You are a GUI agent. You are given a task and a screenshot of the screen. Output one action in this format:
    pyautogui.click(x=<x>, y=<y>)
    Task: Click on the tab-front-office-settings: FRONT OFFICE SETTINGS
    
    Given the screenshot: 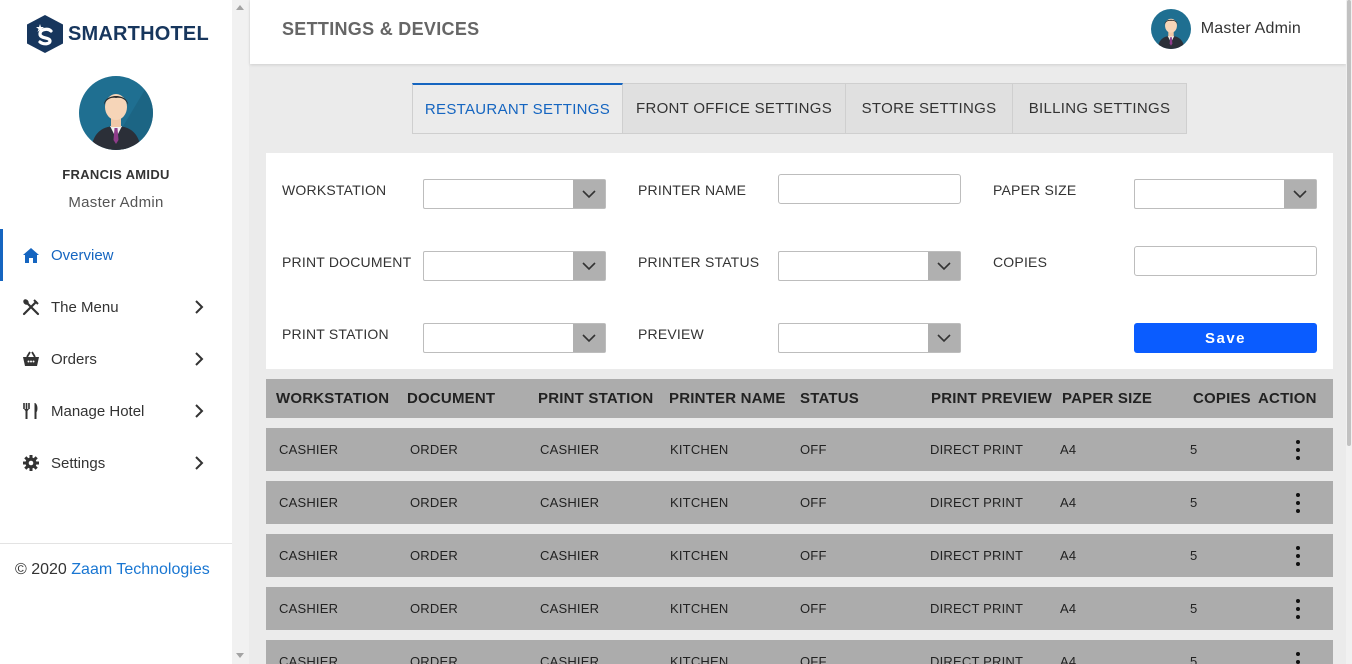 What is the action you would take?
    pyautogui.click(x=734, y=108)
    